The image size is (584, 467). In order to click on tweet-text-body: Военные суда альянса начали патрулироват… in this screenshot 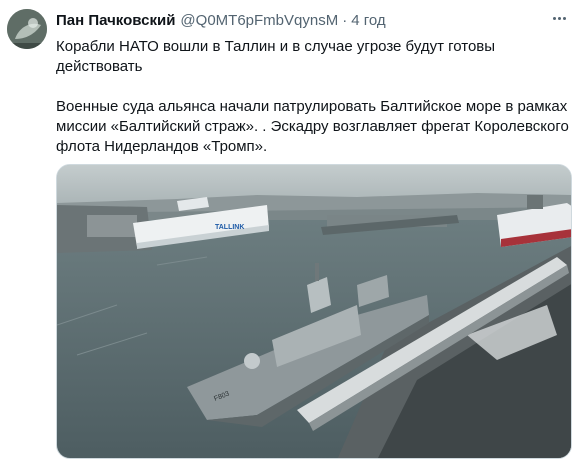, I will do `click(312, 126)`.